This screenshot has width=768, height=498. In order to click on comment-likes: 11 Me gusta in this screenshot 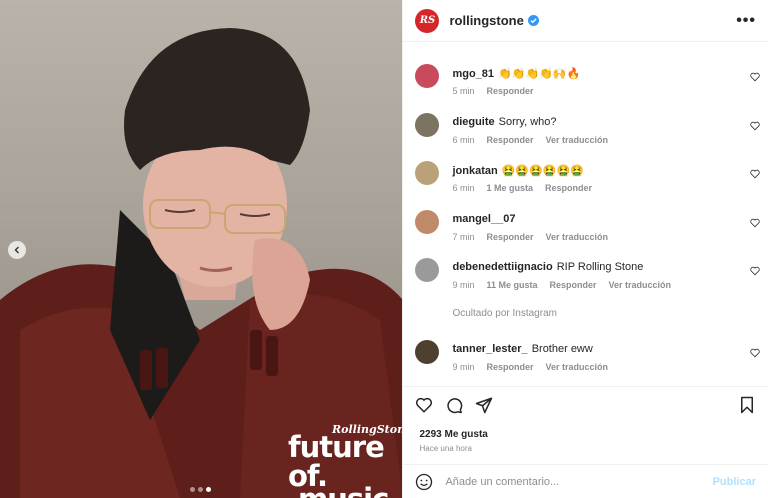, I will do `click(511, 285)`.